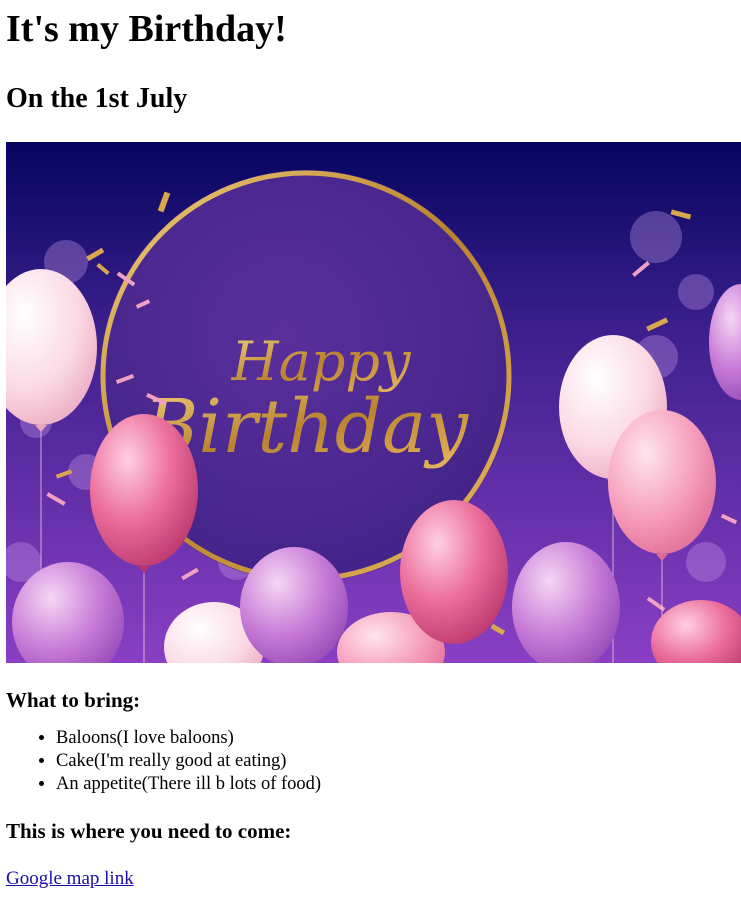 The image size is (741, 902). Describe the element at coordinates (149, 831) in the screenshot. I see `location-heading: This is where you need to come:` at that location.